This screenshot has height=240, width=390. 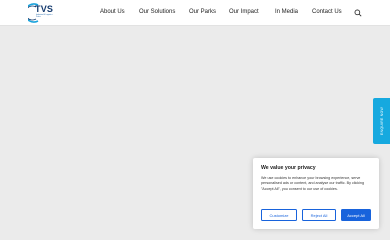 What do you see at coordinates (356, 215) in the screenshot?
I see `accept-all-button: Accept All` at bounding box center [356, 215].